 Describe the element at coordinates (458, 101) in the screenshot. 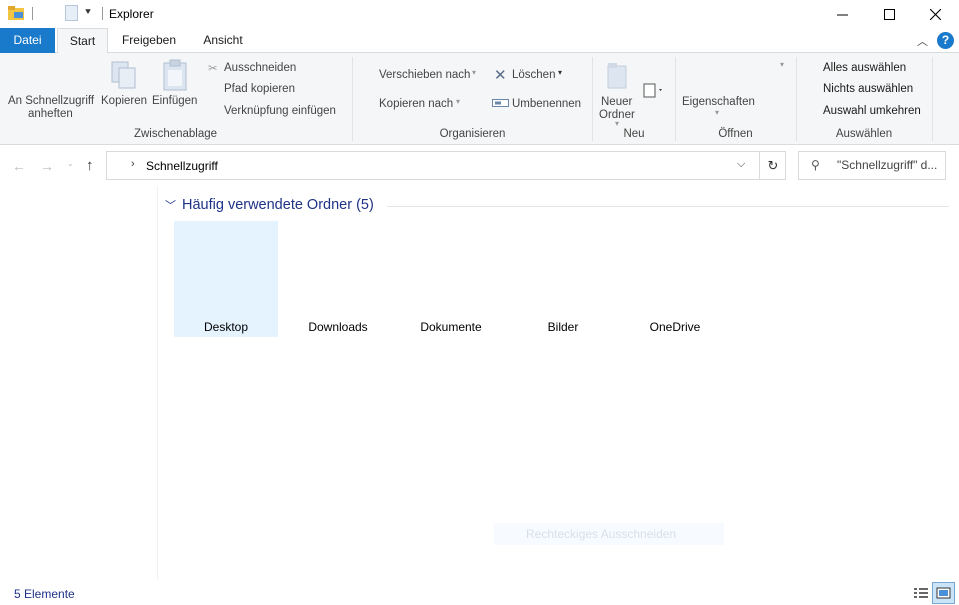

I see `copy-to-dropdown-icon: ▾` at that location.